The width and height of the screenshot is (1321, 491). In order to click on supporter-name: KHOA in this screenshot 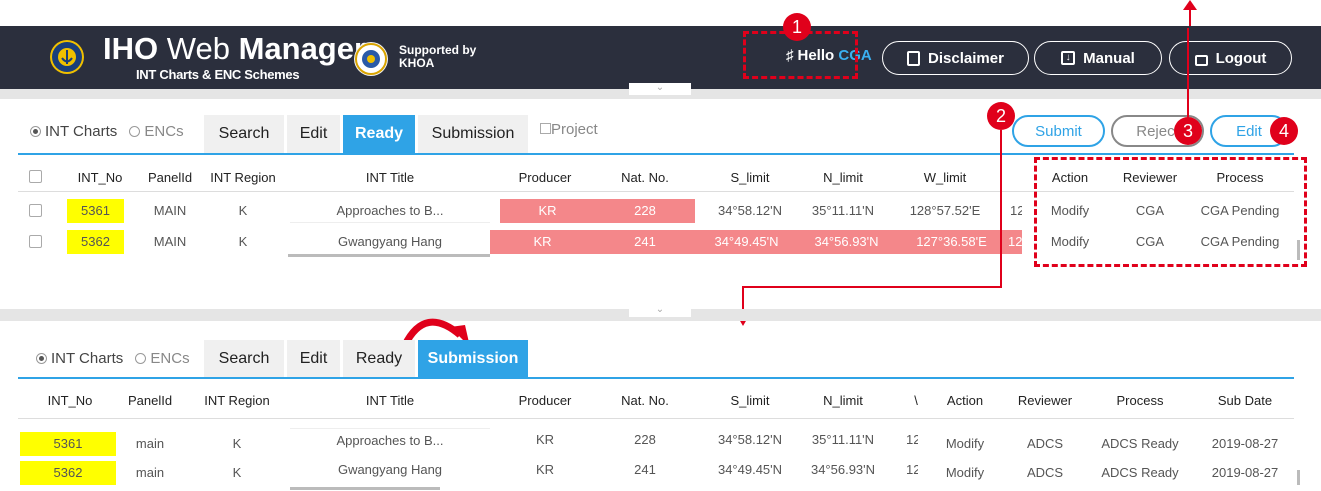, I will do `click(417, 63)`.